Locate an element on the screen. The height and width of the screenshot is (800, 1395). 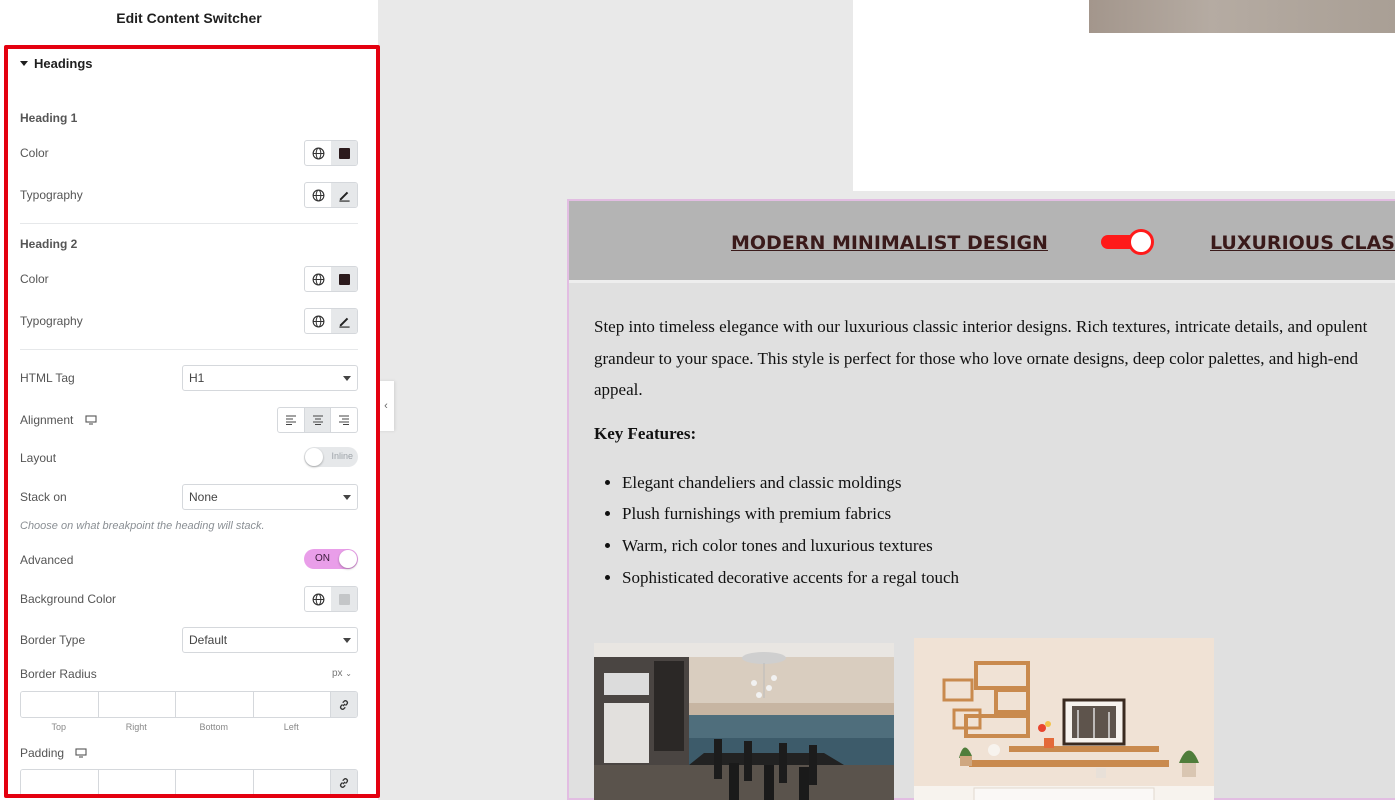
padding-row: Padding is located at coordinates (189, 753).